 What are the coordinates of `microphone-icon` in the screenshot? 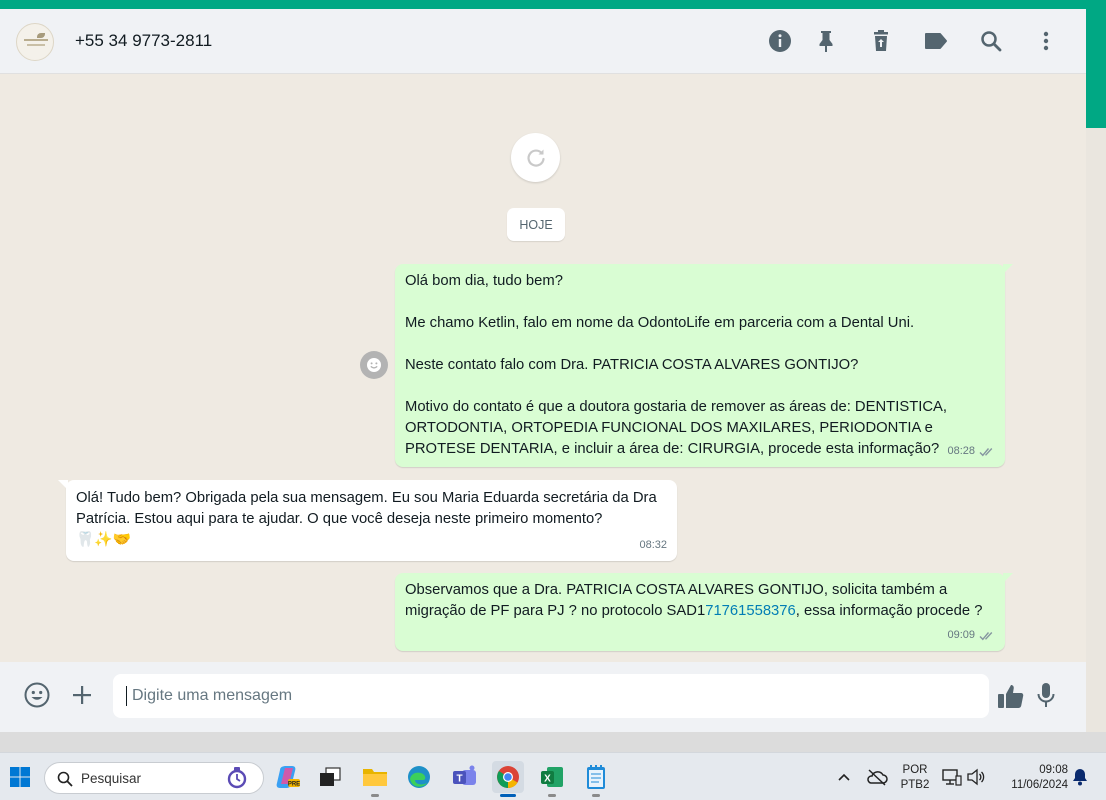 It's located at (1046, 695).